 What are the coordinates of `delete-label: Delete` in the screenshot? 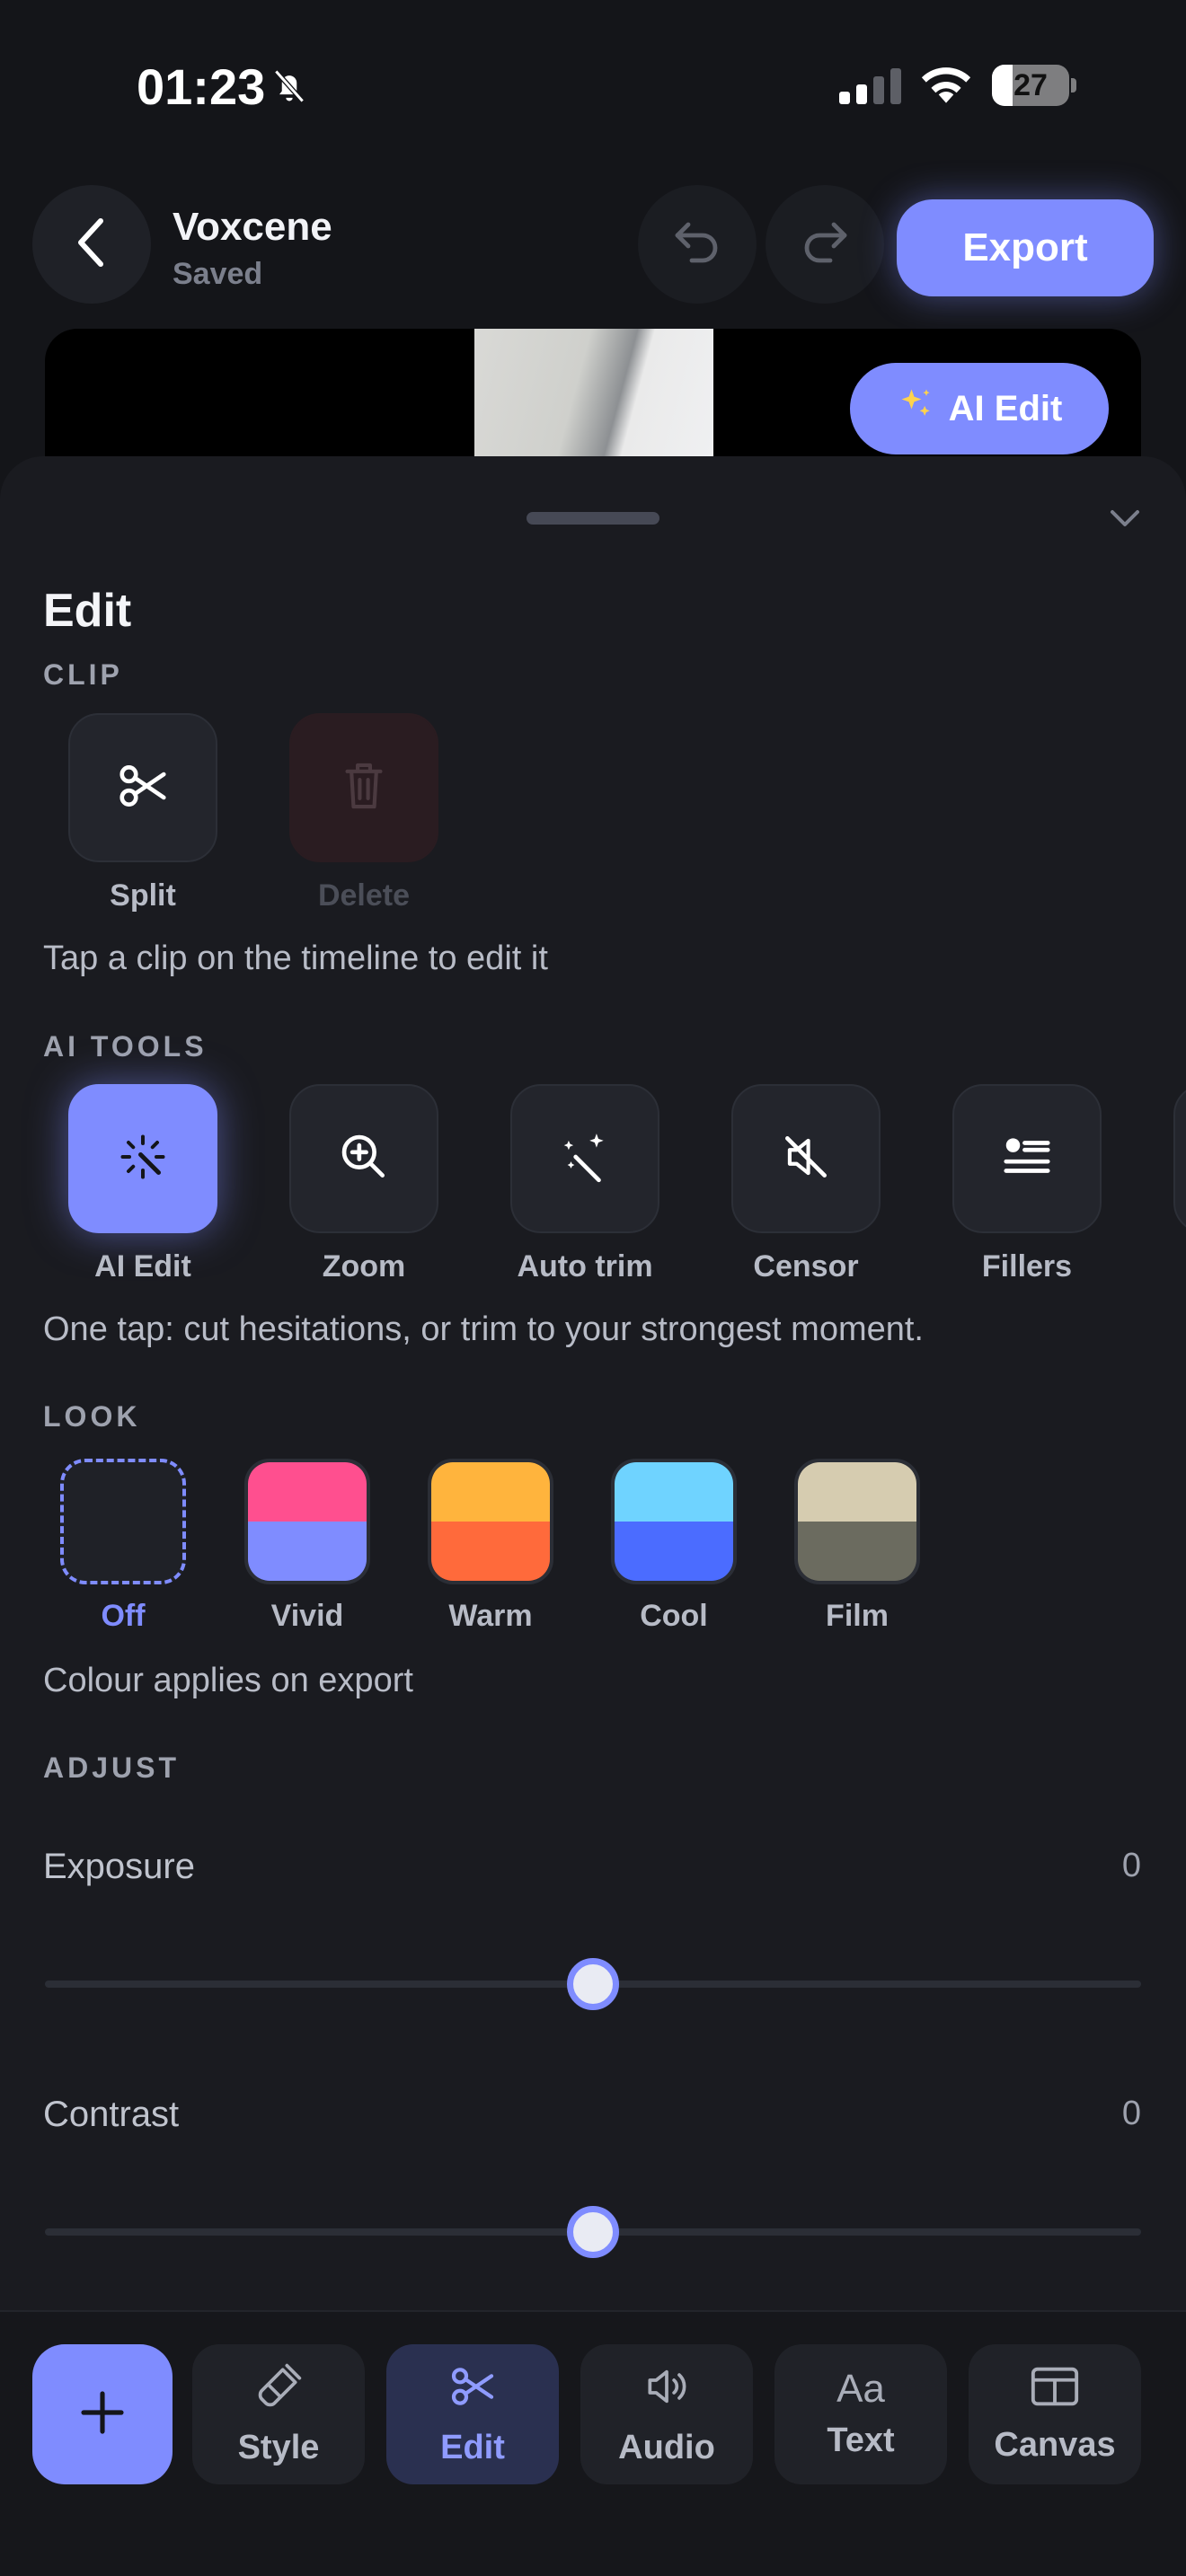 It's located at (364, 895).